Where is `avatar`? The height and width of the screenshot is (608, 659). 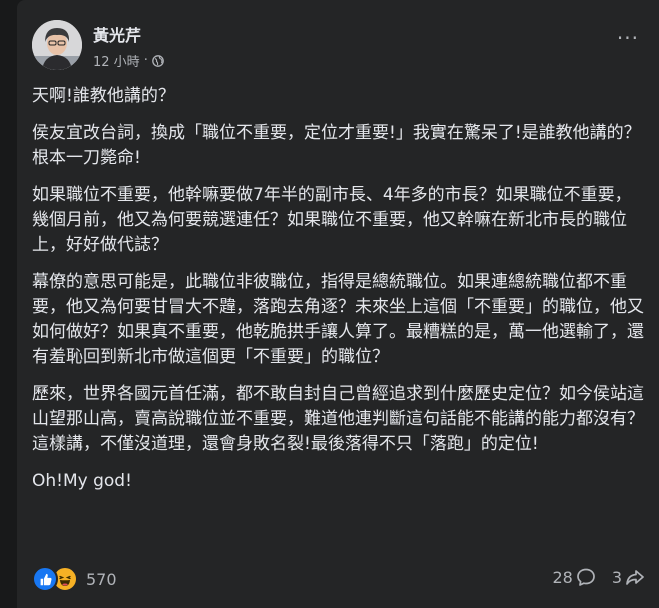
avatar is located at coordinates (57, 45).